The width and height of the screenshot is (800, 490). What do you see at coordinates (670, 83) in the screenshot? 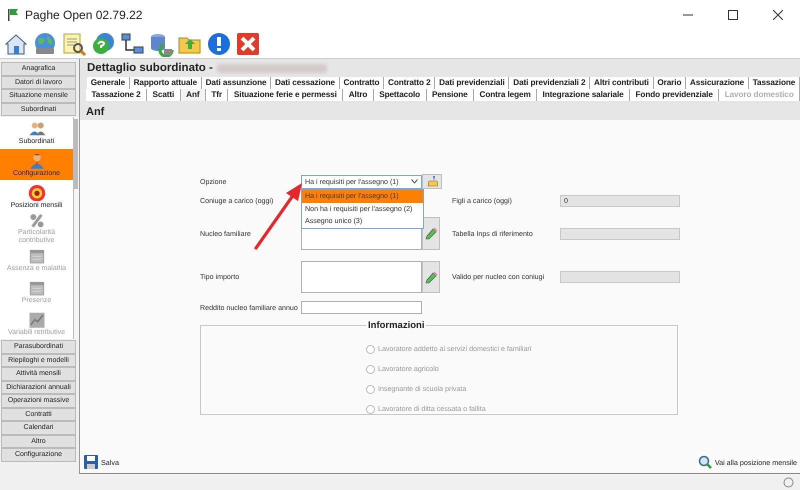
I see `tab: Orario` at bounding box center [670, 83].